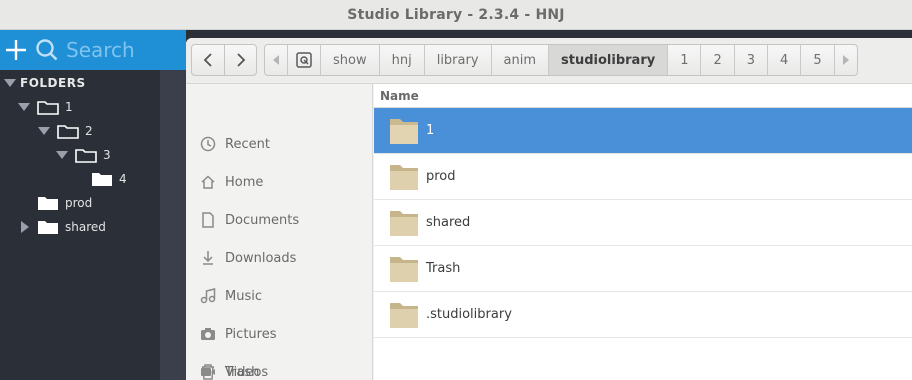 The width and height of the screenshot is (912, 380). I want to click on folder-tree: FOLDERS 1 2 3 4 prod shared, so click(80, 225).